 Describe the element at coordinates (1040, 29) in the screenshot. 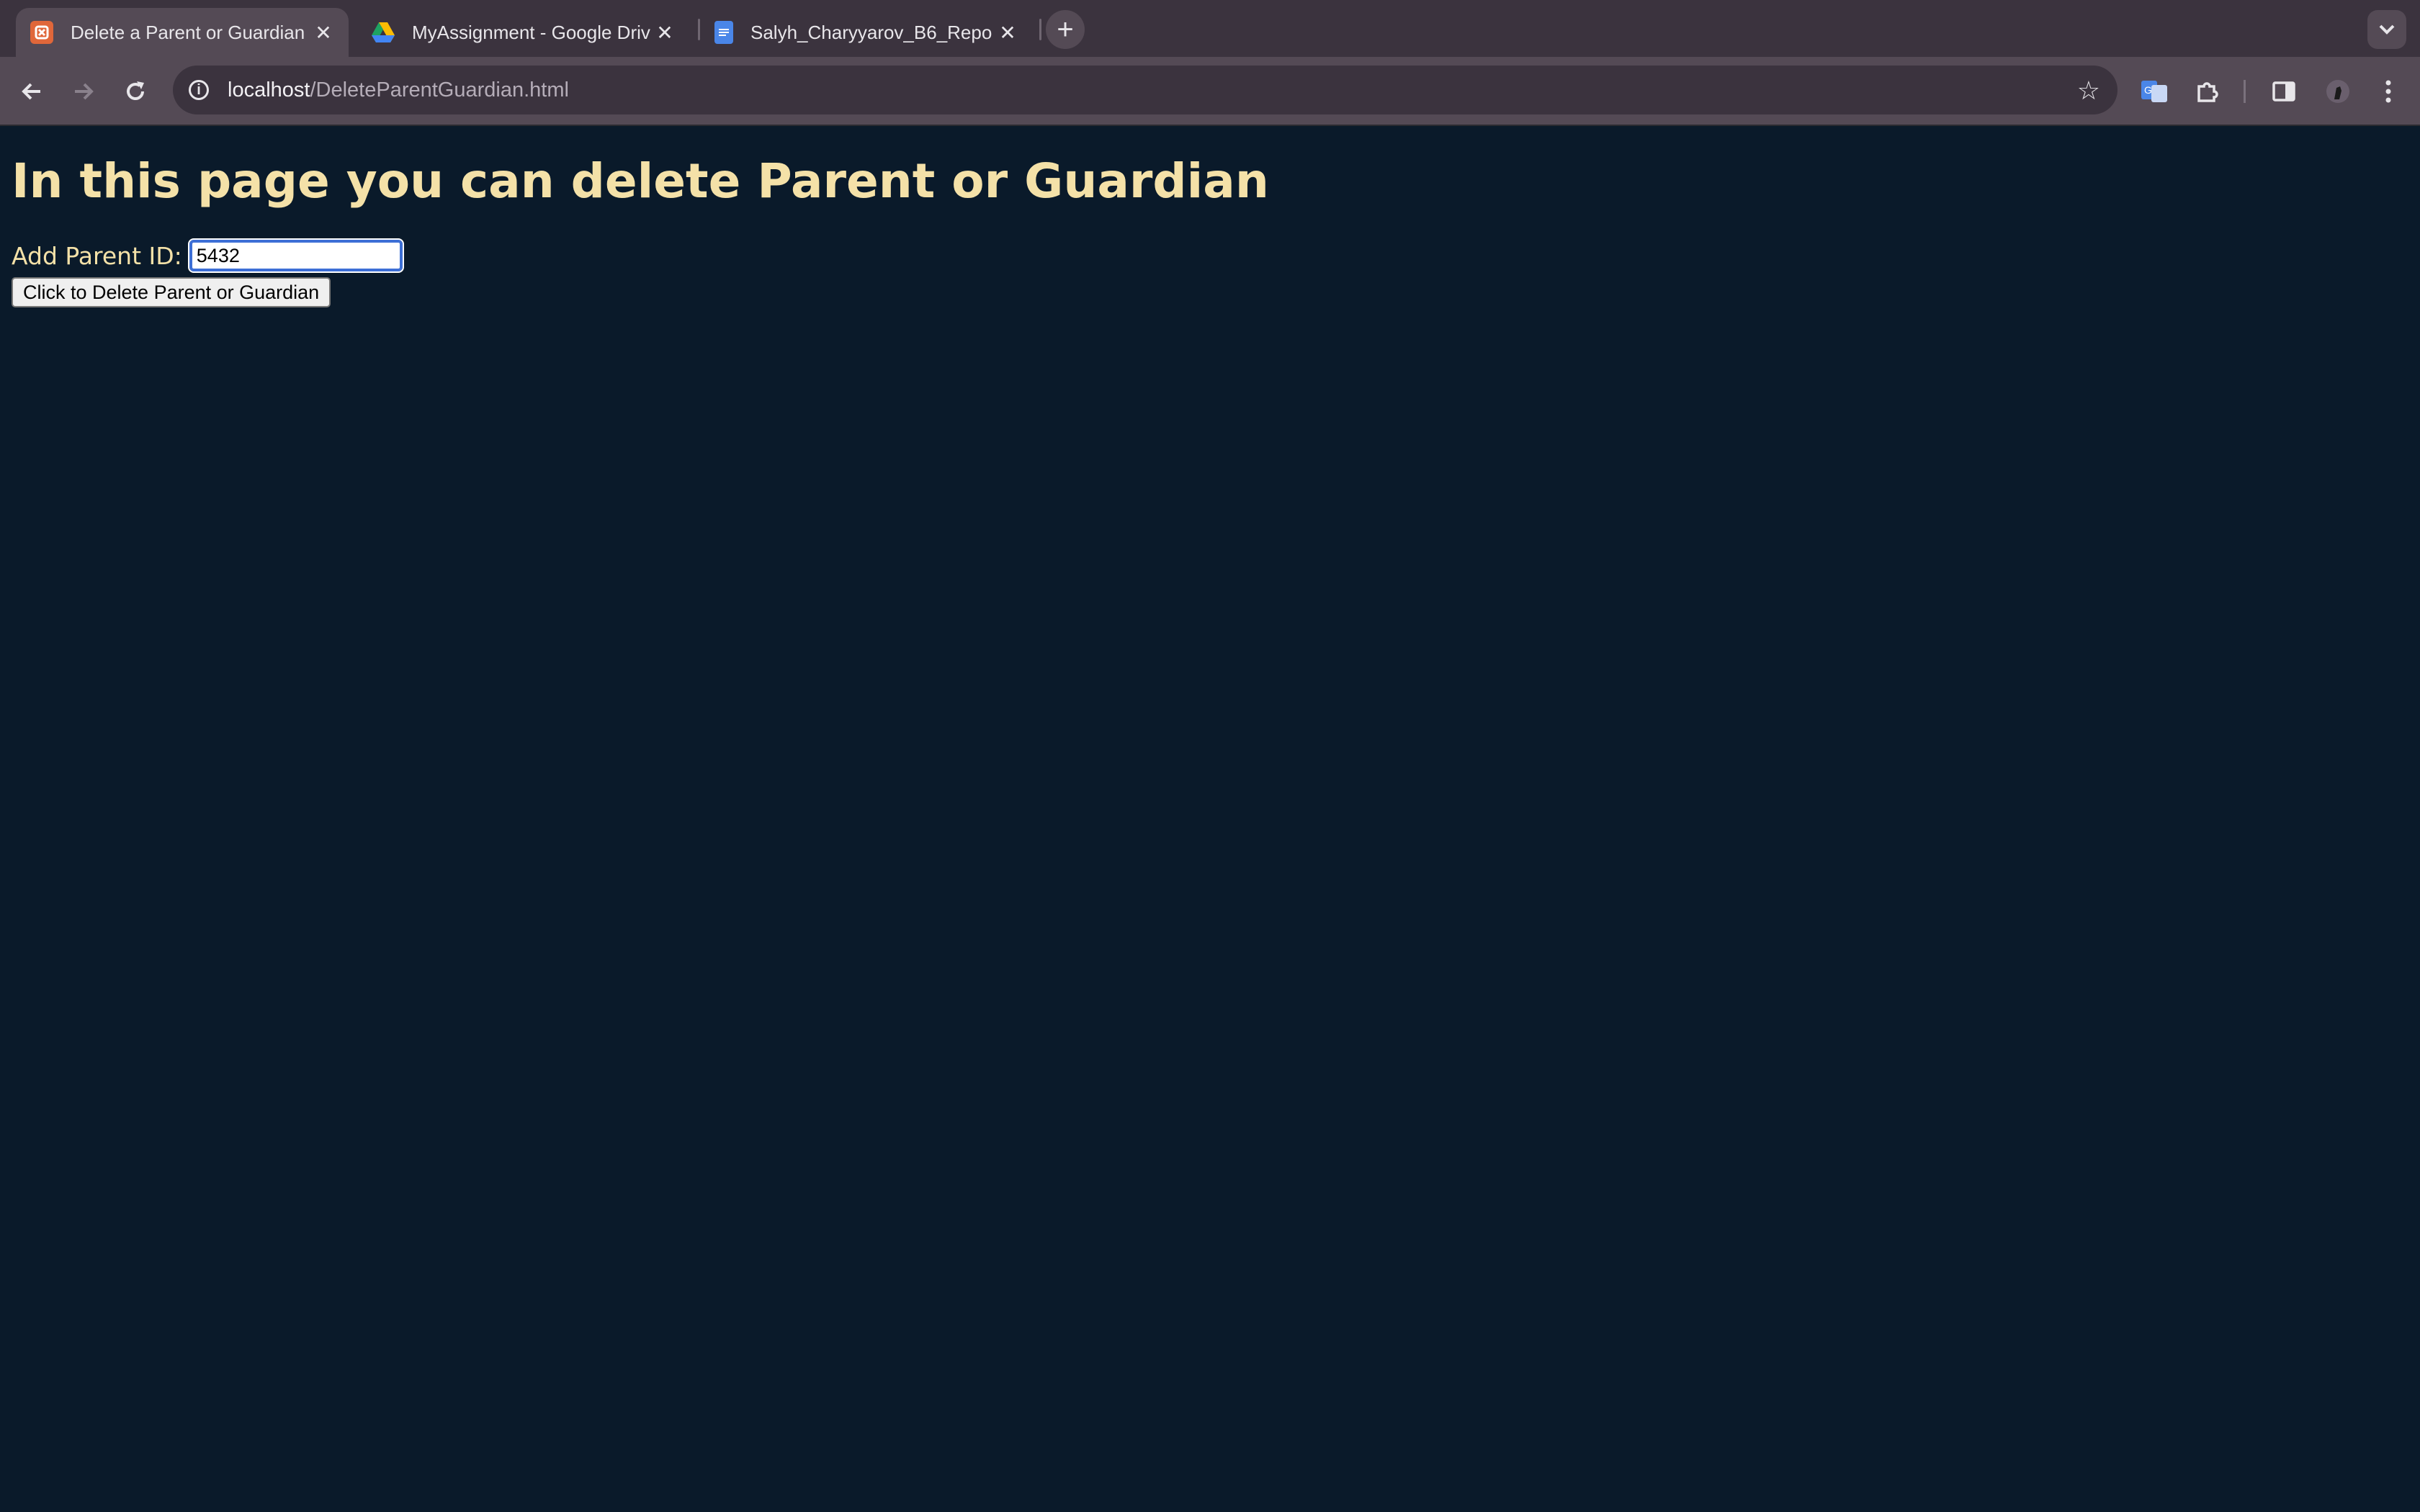

I see `tab-separator` at that location.